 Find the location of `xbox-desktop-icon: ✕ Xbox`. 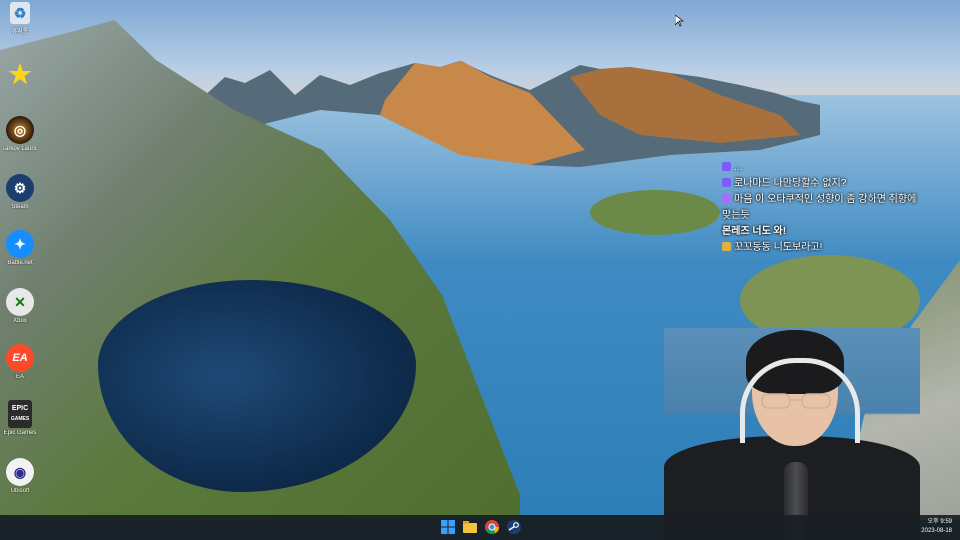

xbox-desktop-icon: ✕ Xbox is located at coordinates (20, 314).